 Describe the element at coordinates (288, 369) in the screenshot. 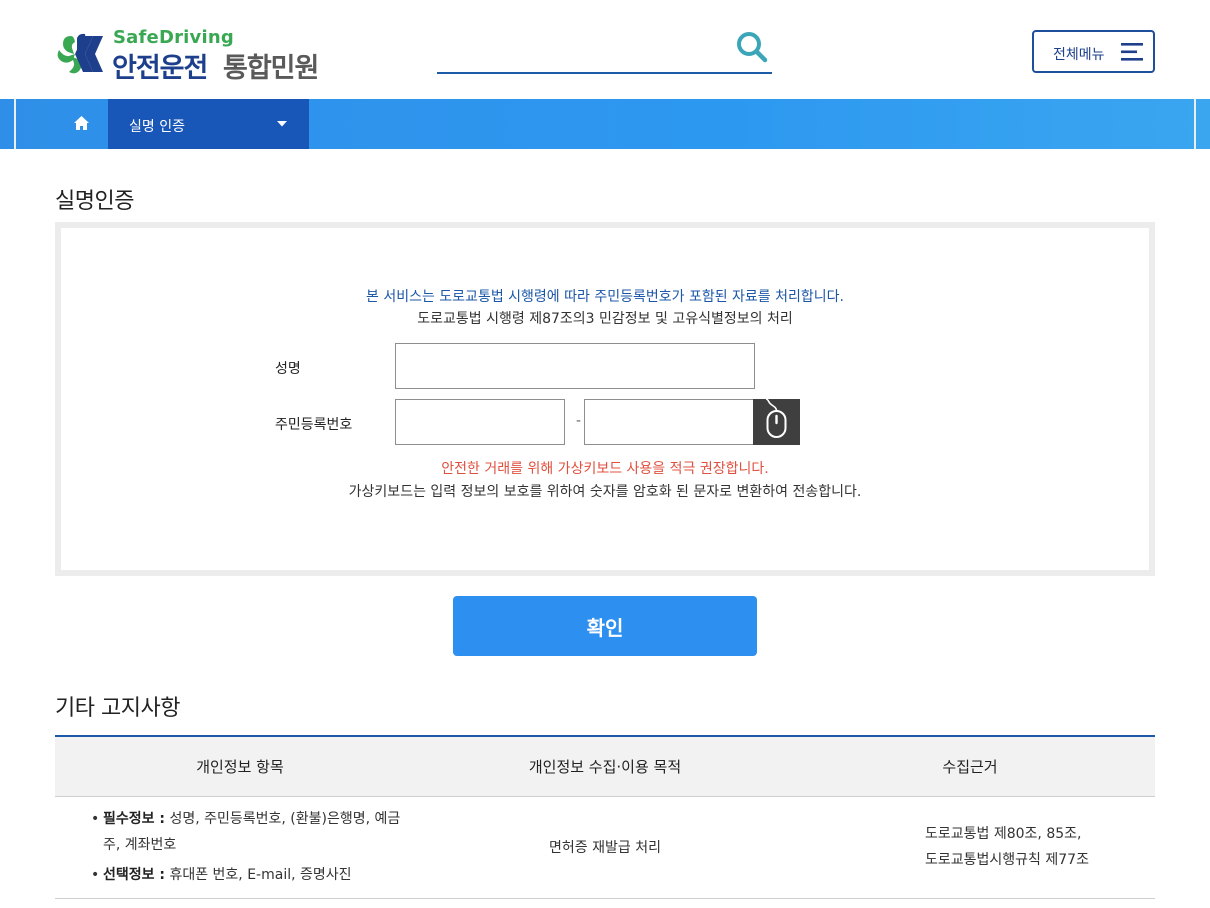

I see `name-label: 성명` at that location.